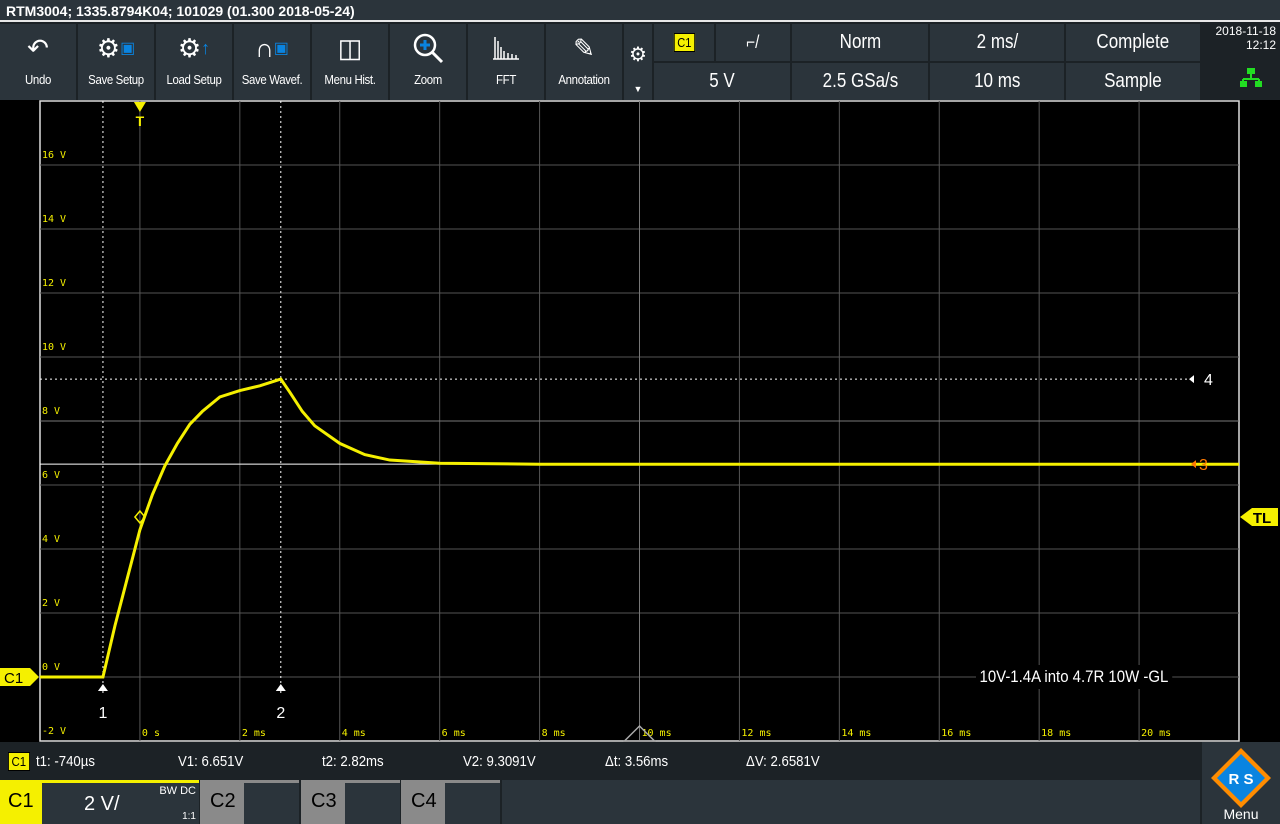  I want to click on menu-label: Menu, so click(1241, 814).